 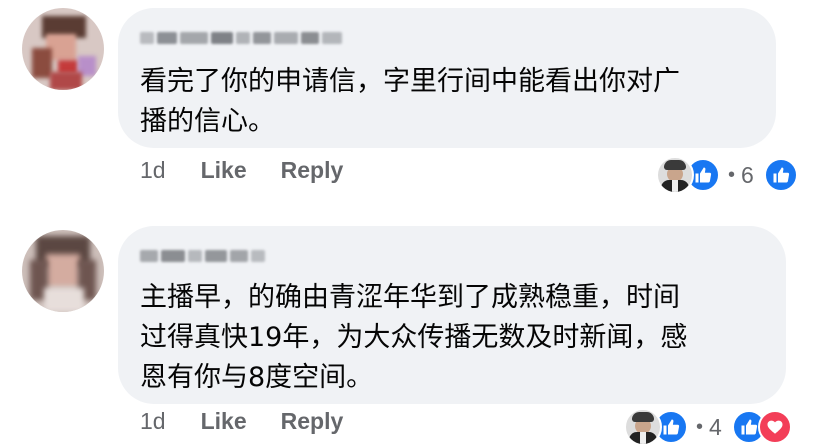 I want to click on like-icon, so click(x=780, y=175).